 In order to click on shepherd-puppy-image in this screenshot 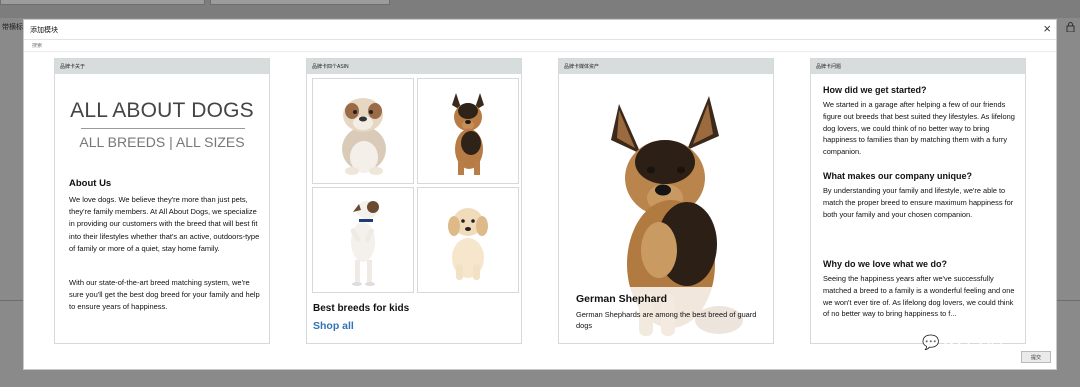, I will do `click(468, 134)`.